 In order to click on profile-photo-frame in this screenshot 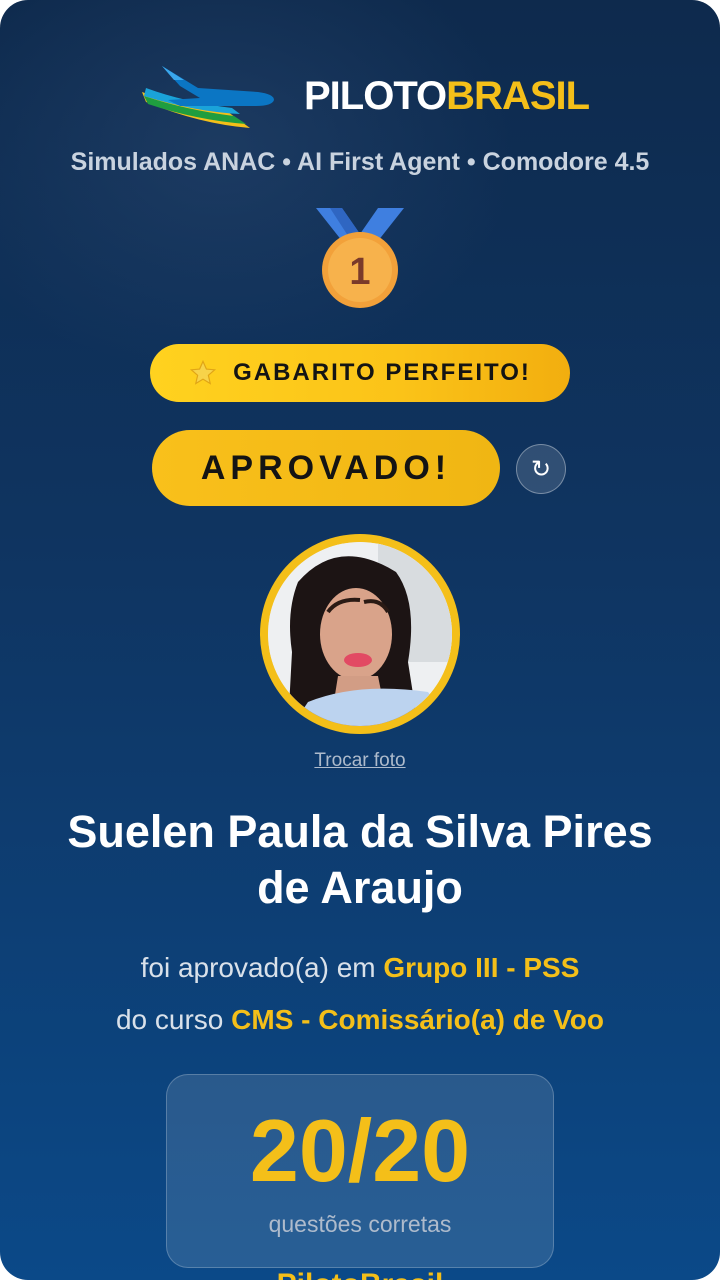, I will do `click(360, 634)`.